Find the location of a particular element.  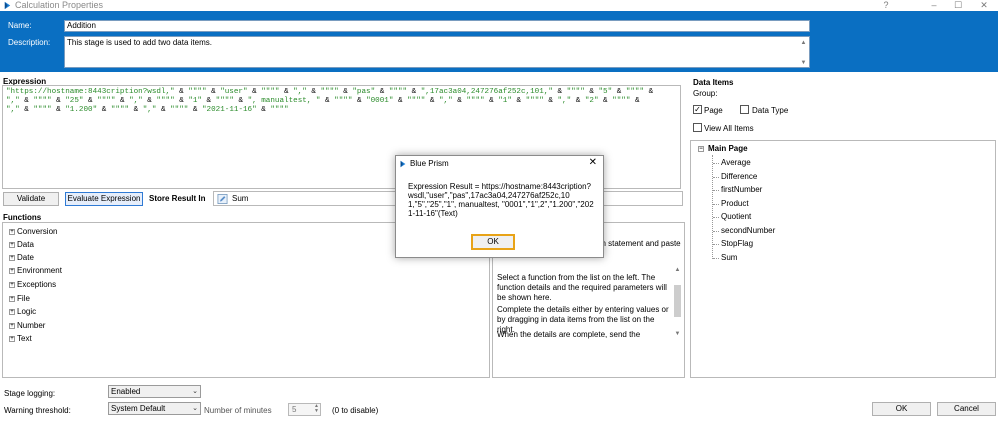

description-label: Description: is located at coordinates (29, 42).